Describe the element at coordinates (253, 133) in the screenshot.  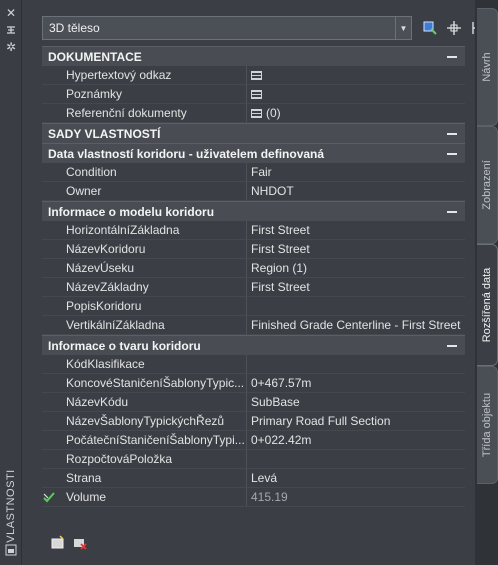
I see `category-header: SADY VLASTNOSTÍ` at that location.